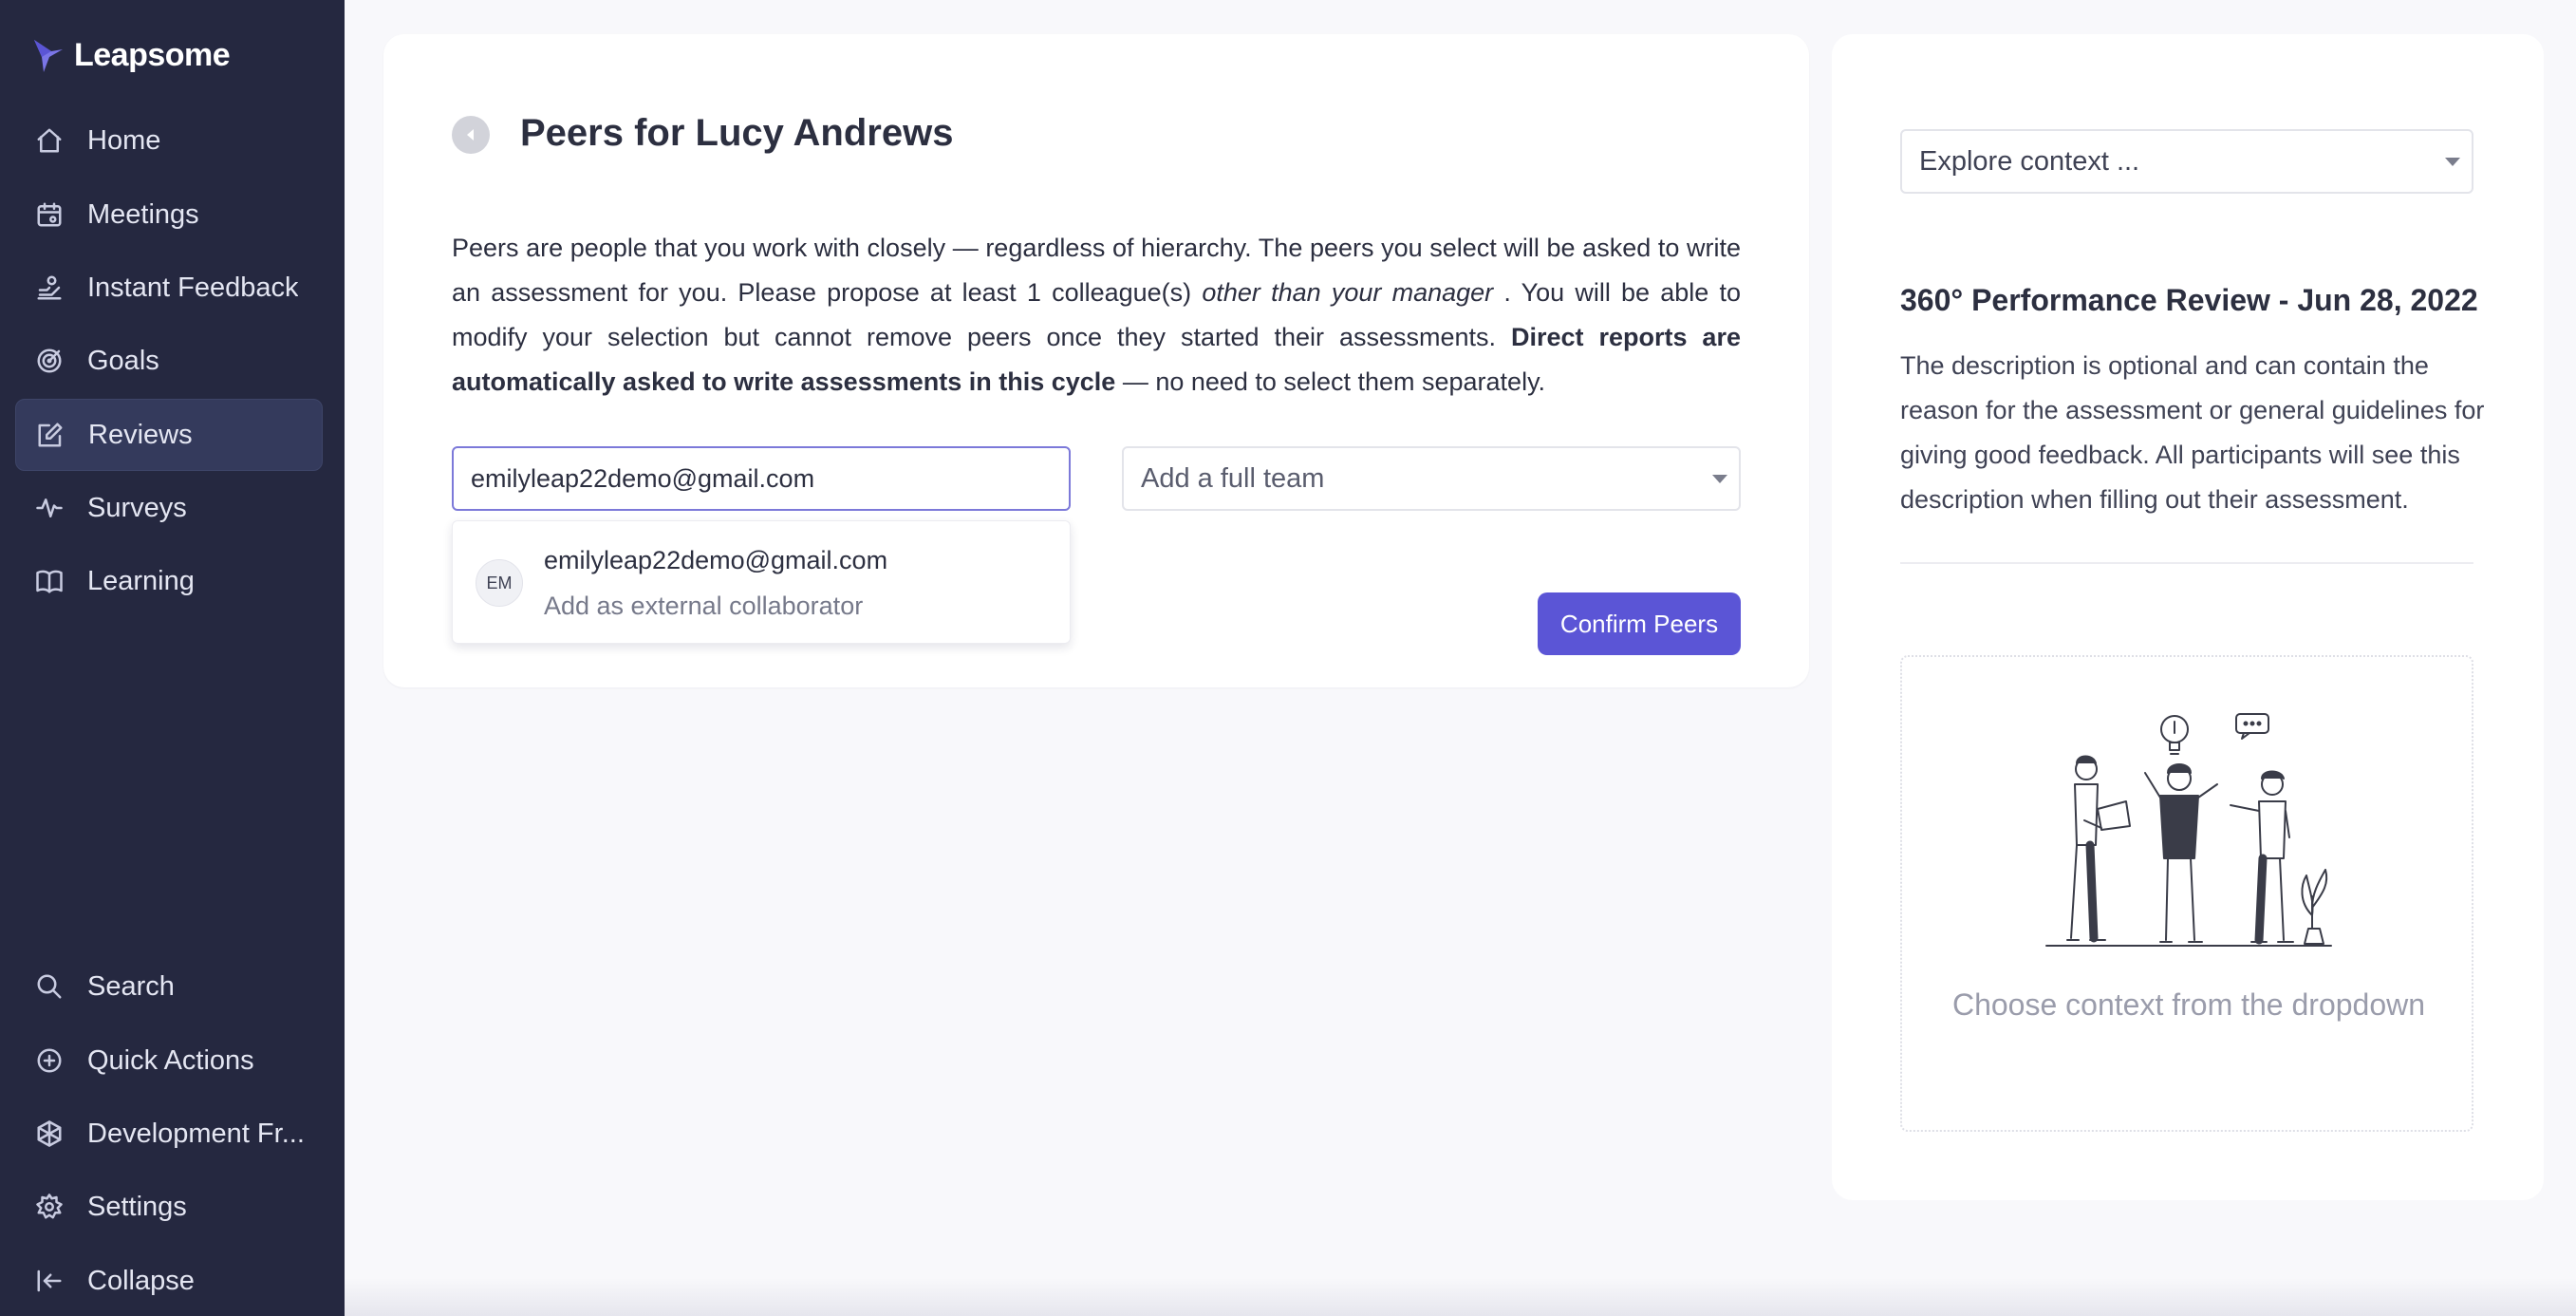  I want to click on suggestion-email: emilyleap22demo@gmail.com, so click(716, 560).